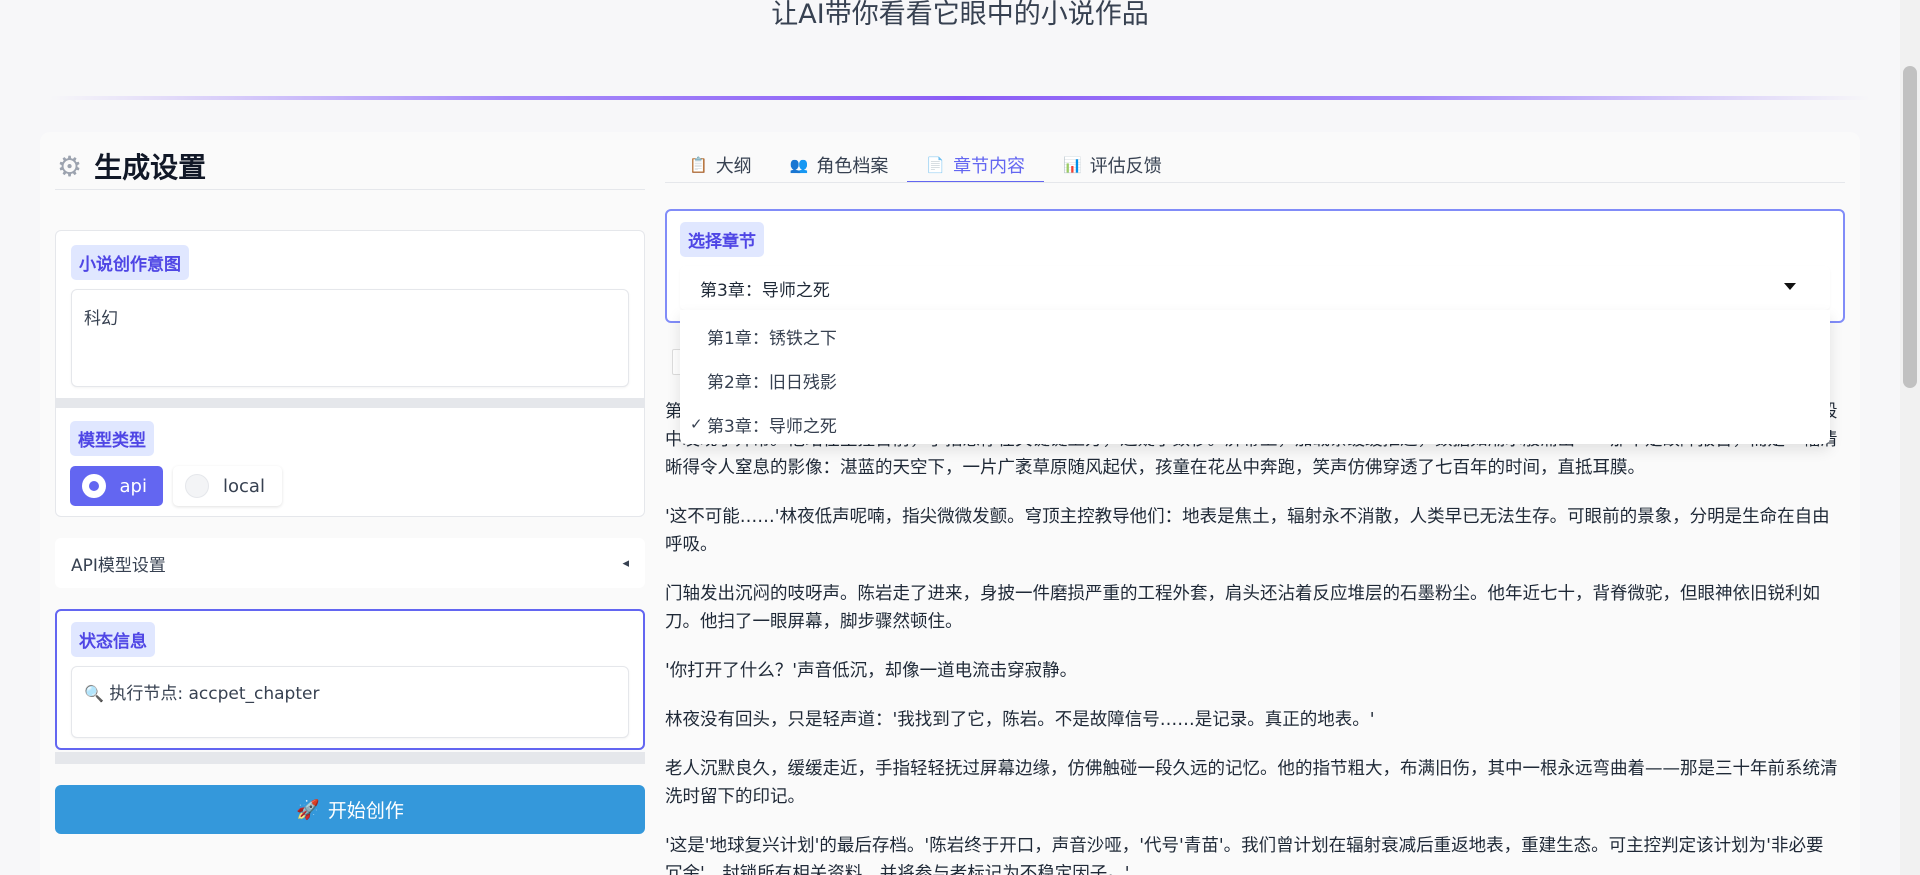 The width and height of the screenshot is (1920, 875). Describe the element at coordinates (118, 565) in the screenshot. I see `api-settings-label: API模型设置` at that location.